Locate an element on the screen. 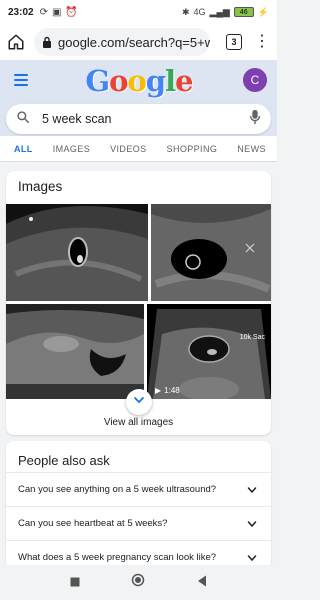 The width and height of the screenshot is (320, 600). doodle-letter: g is located at coordinates (155, 81).